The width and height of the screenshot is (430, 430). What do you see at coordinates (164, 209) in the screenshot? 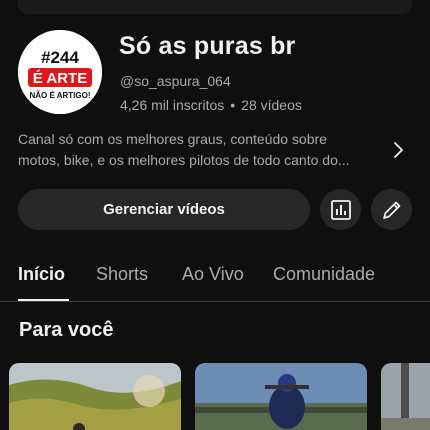
I see `manage-videos-button: Gerenciar vídeos` at bounding box center [164, 209].